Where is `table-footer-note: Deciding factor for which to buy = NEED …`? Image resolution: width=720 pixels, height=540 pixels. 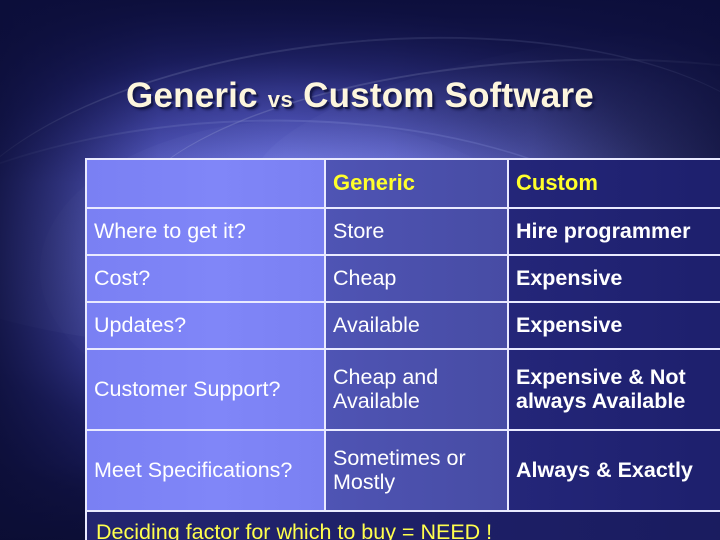
table-footer-note: Deciding factor for which to buy = NEED … is located at coordinates (402, 525).